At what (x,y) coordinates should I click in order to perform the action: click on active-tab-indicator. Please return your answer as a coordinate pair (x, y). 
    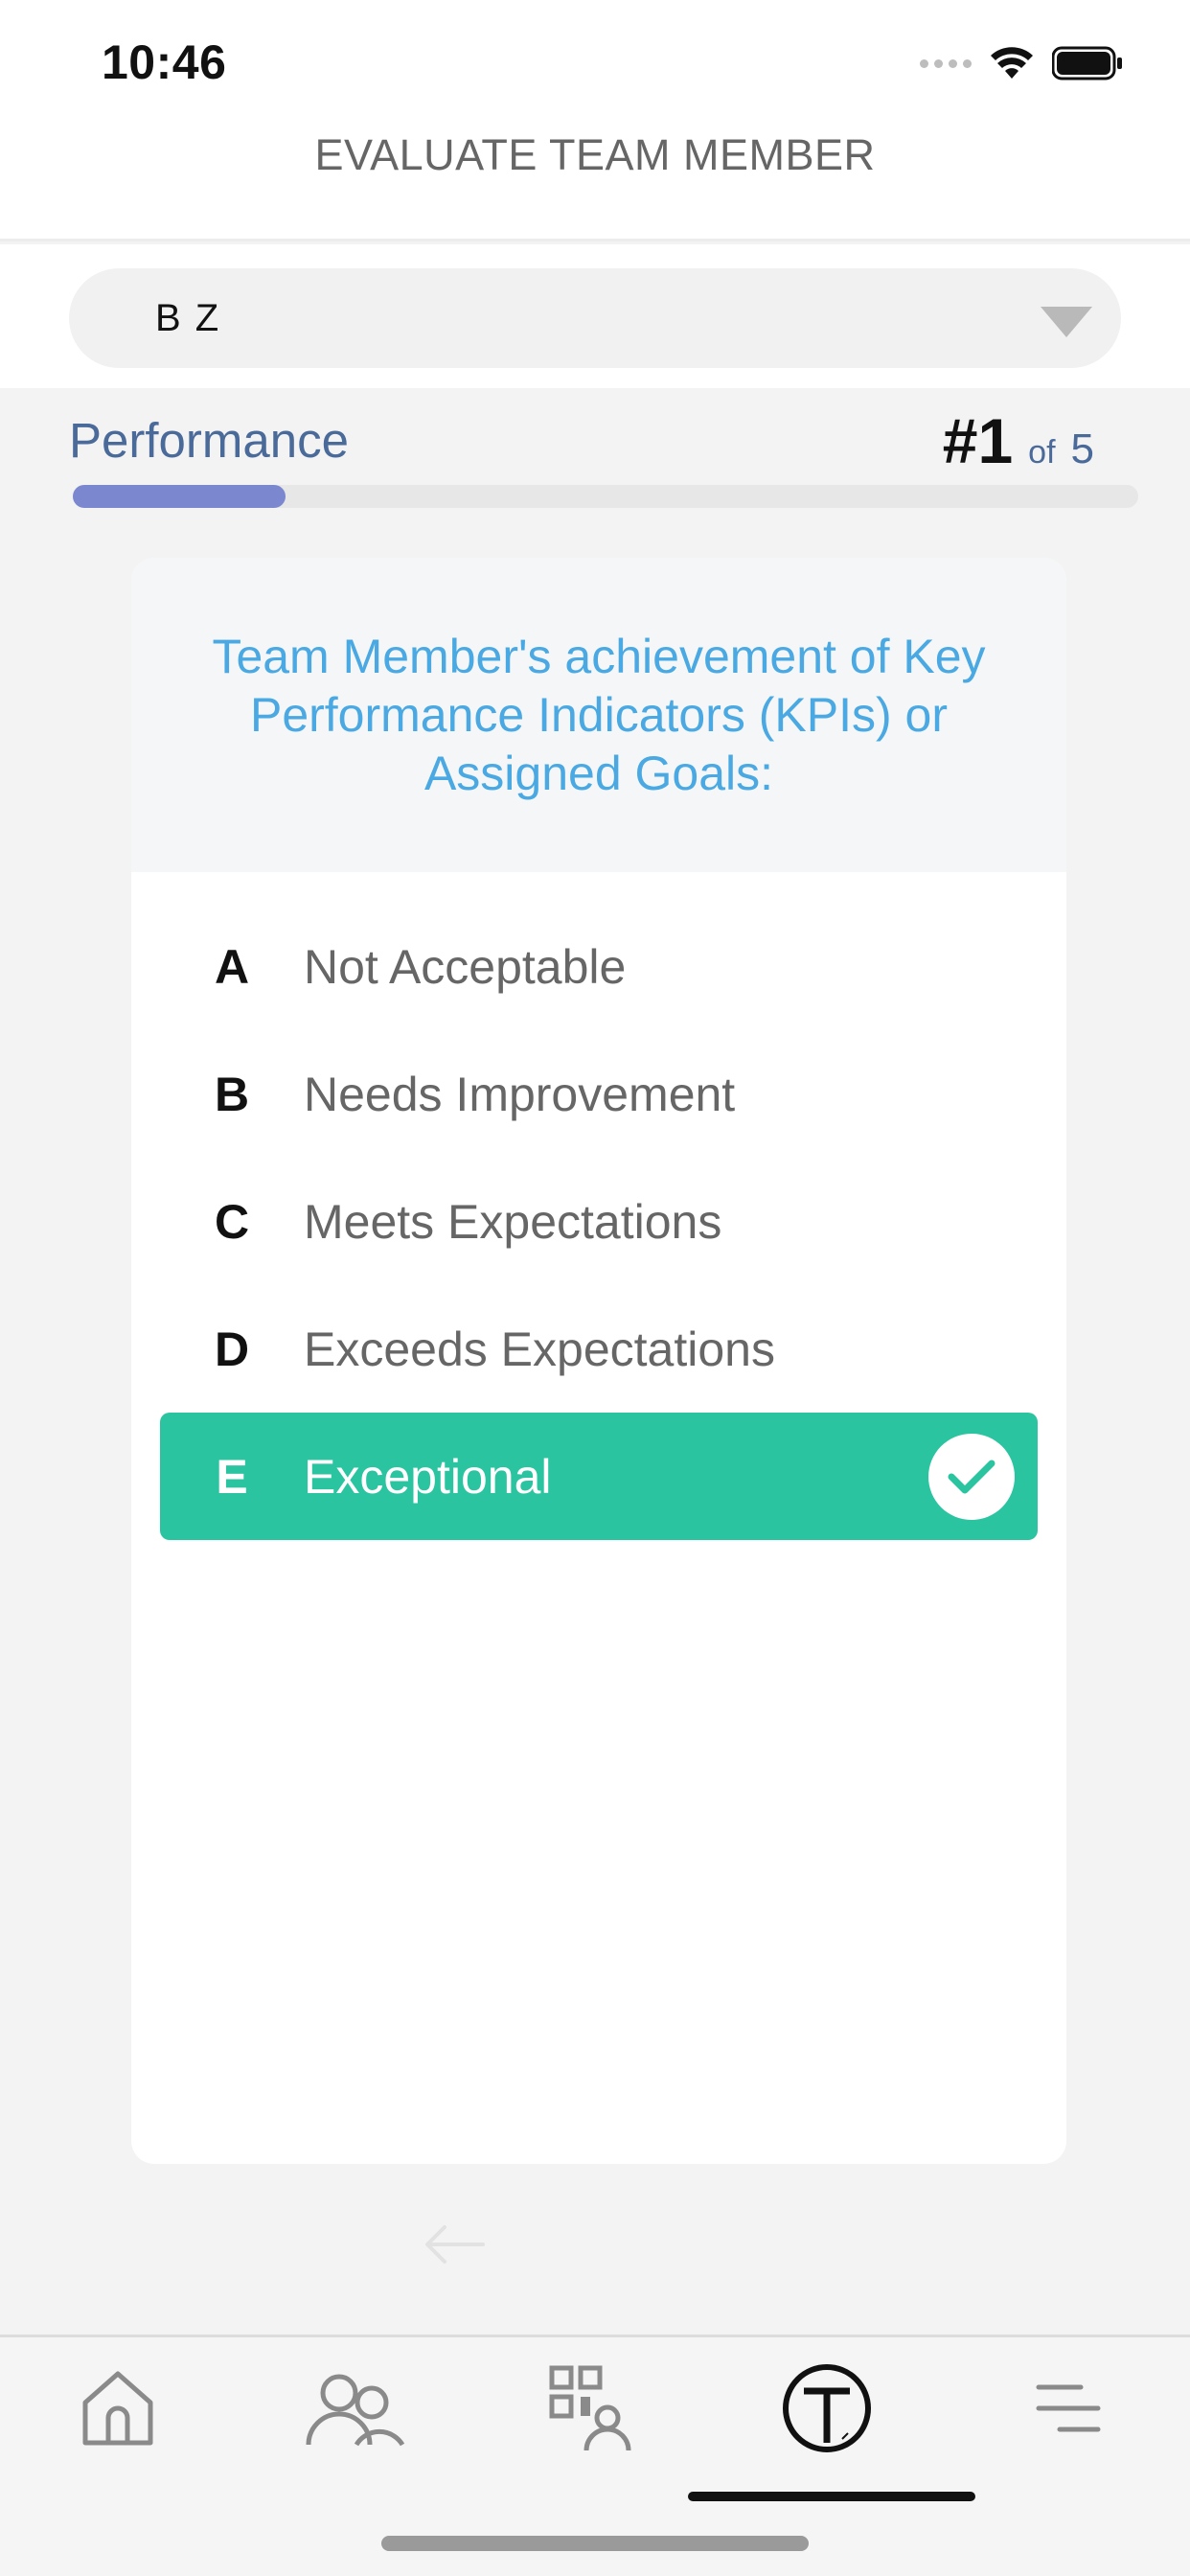
    Looking at the image, I should click on (832, 2496).